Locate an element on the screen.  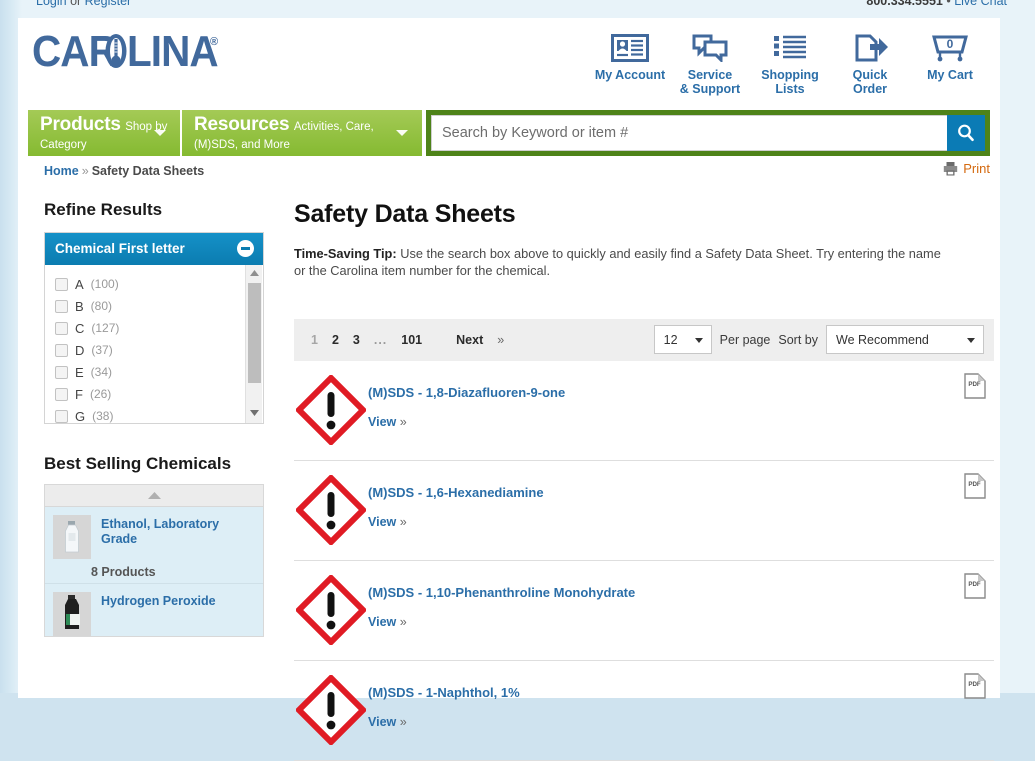
live-chat-link: Live Chat is located at coordinates (980, 4).